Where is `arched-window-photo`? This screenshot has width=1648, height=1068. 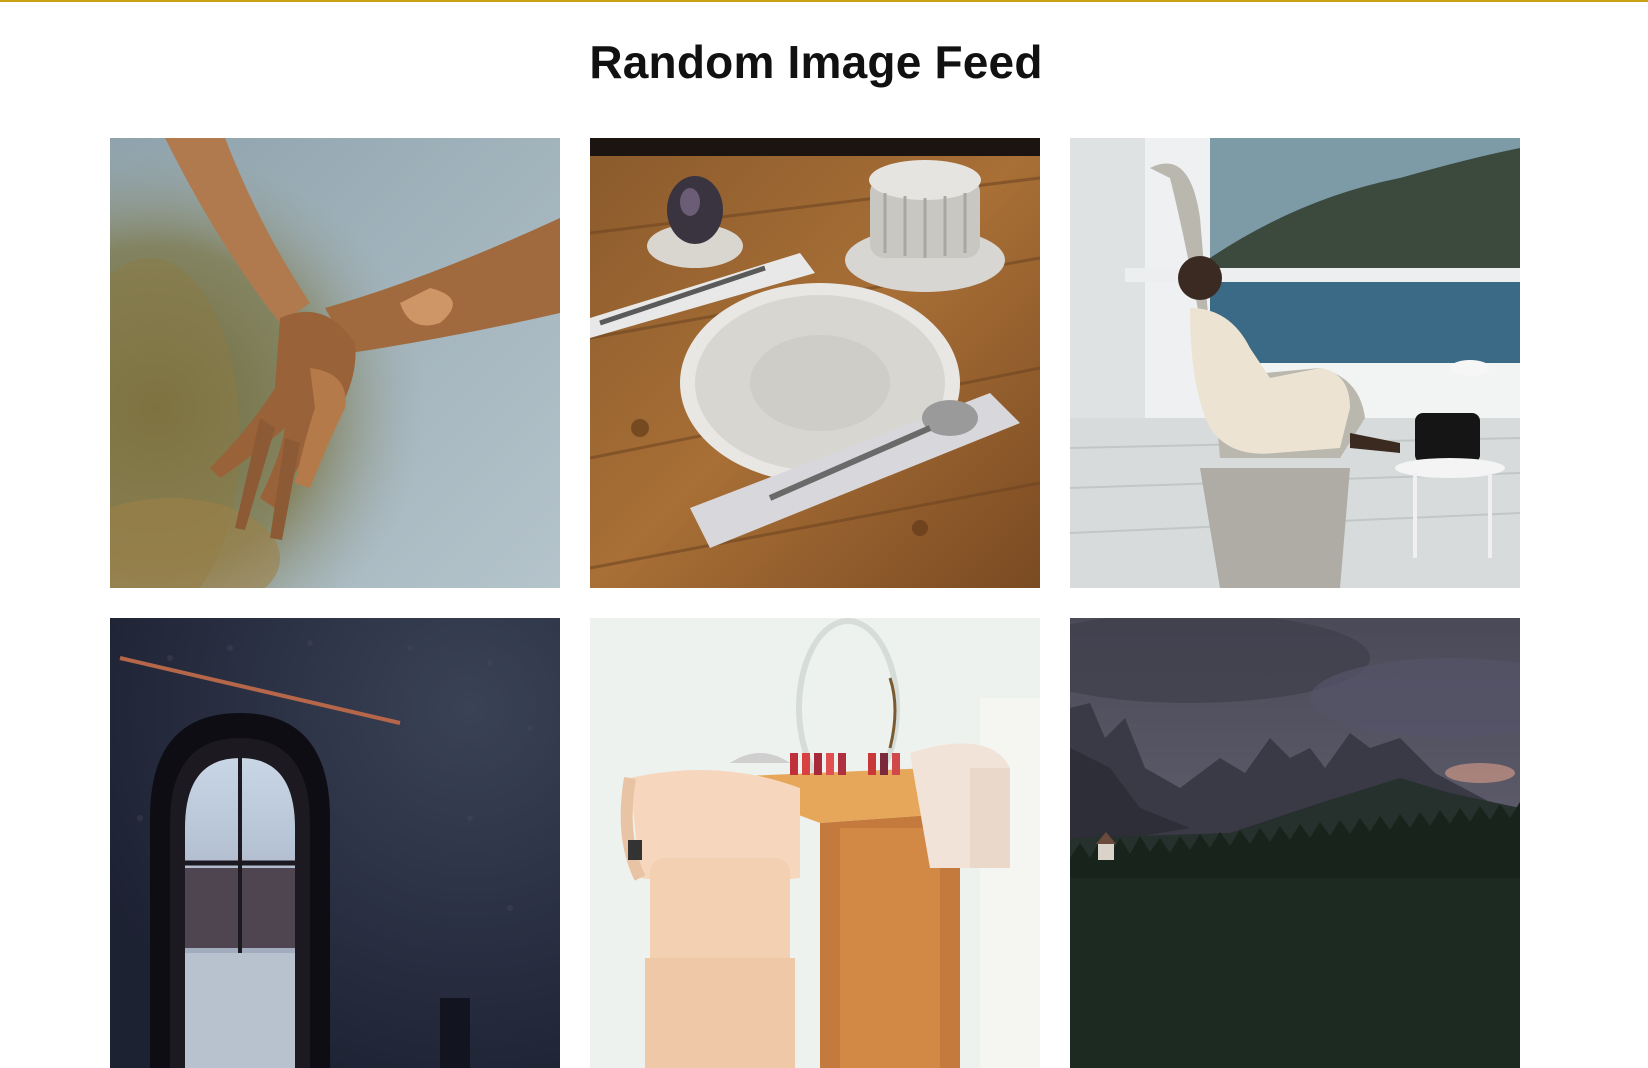
arched-window-photo is located at coordinates (335, 843).